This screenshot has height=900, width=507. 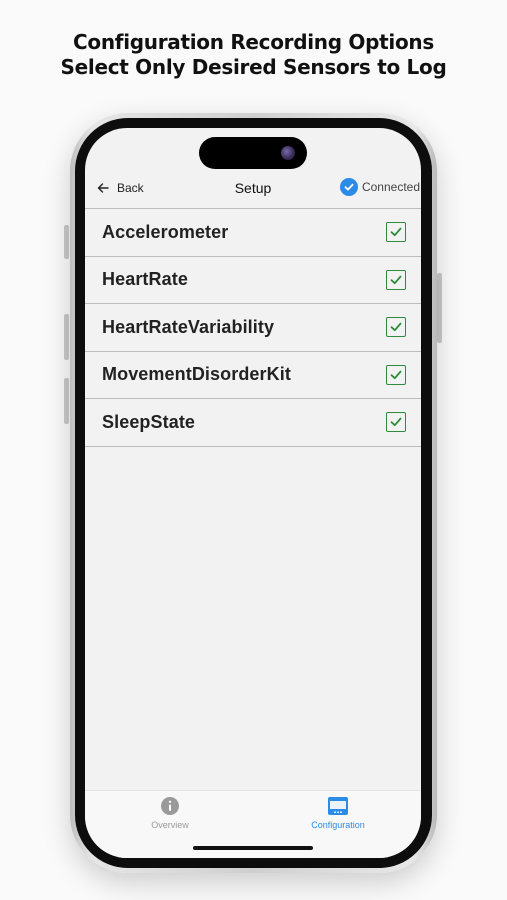 I want to click on status-label: Connected, so click(x=390, y=187).